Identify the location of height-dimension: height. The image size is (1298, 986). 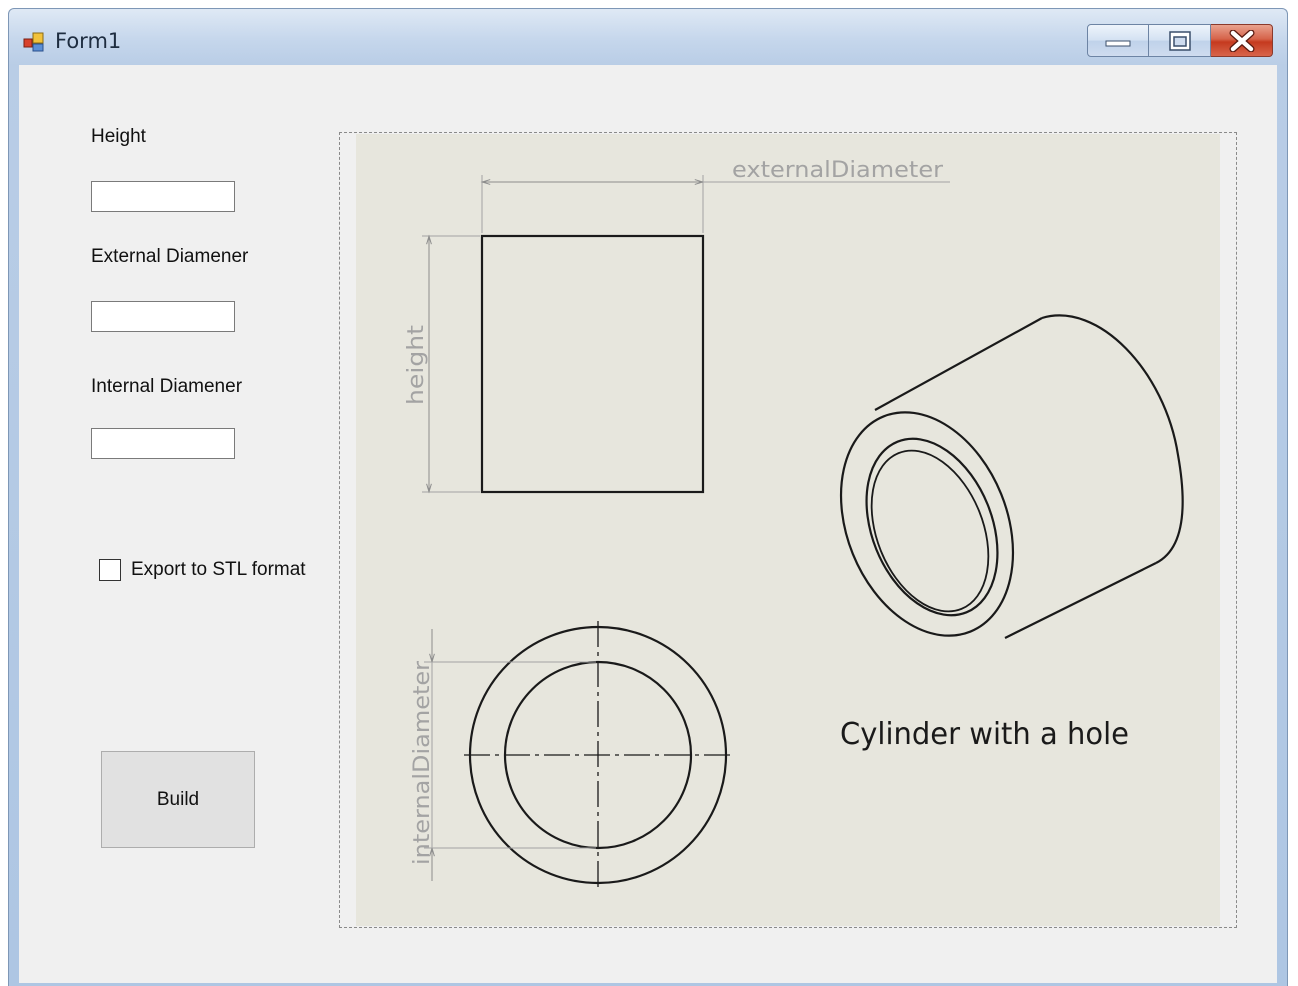
(442, 364).